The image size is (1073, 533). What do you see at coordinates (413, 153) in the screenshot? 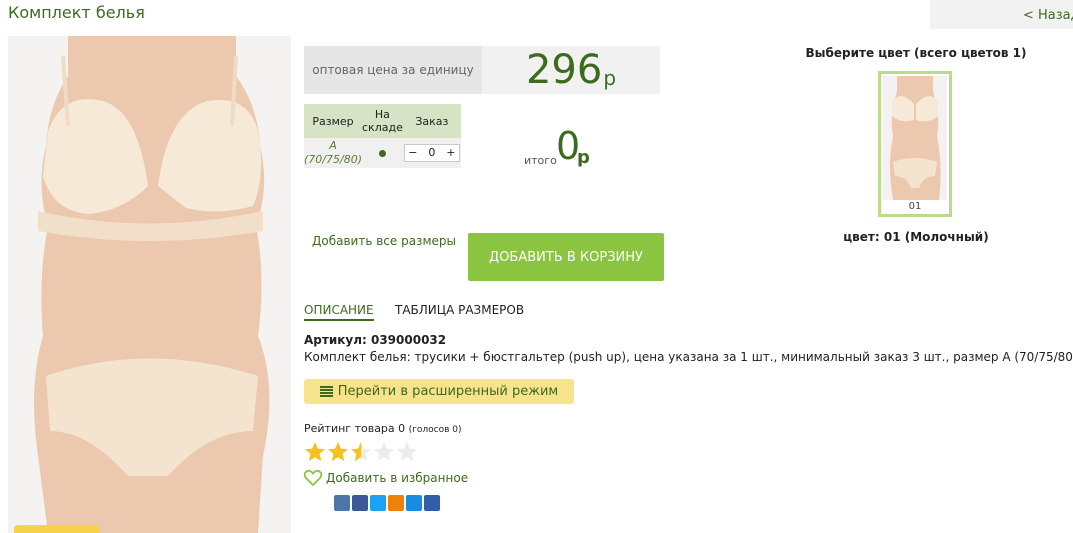
I see `decrement-button: −` at bounding box center [413, 153].